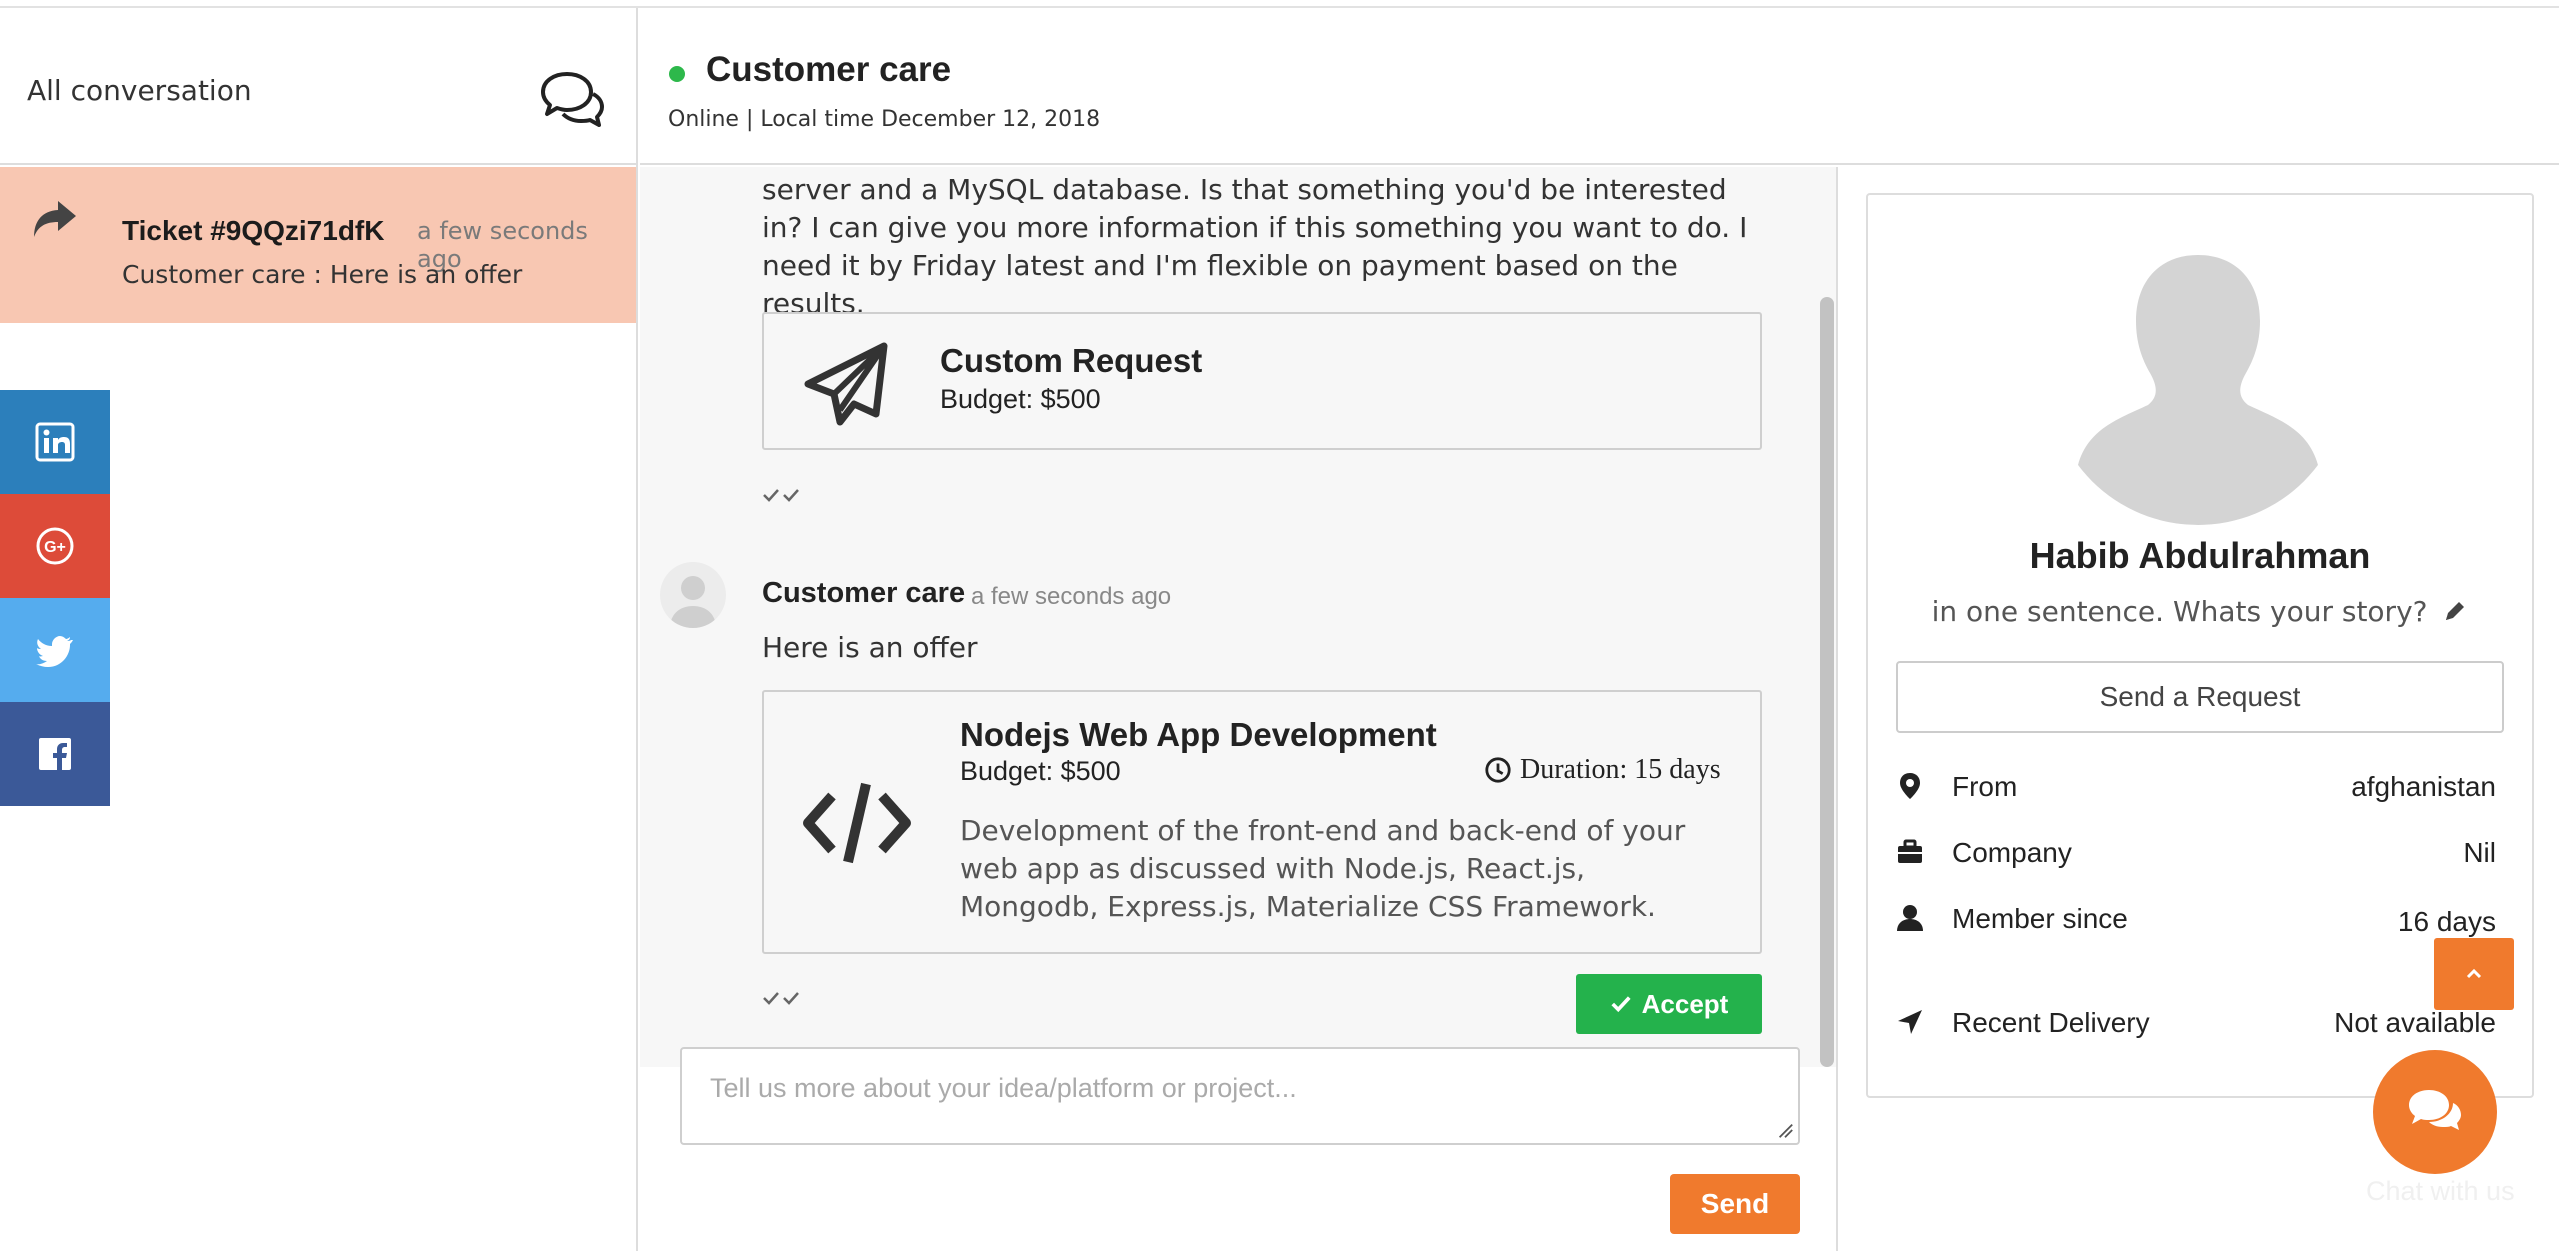  What do you see at coordinates (1071, 360) in the screenshot?
I see `custom-request-title: Custom Request` at bounding box center [1071, 360].